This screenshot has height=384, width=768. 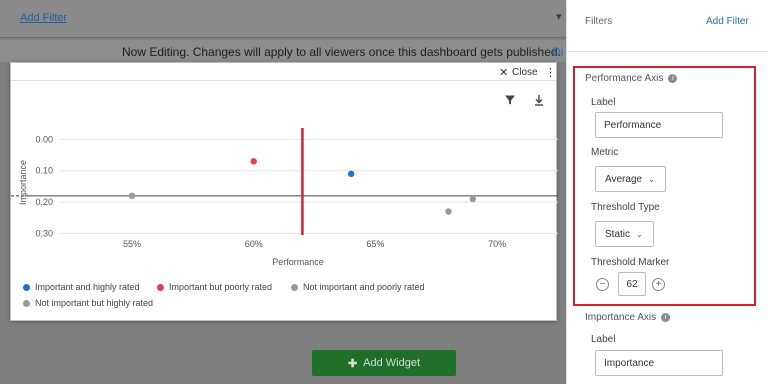 I want to click on perf-label-label: Label, so click(x=603, y=102).